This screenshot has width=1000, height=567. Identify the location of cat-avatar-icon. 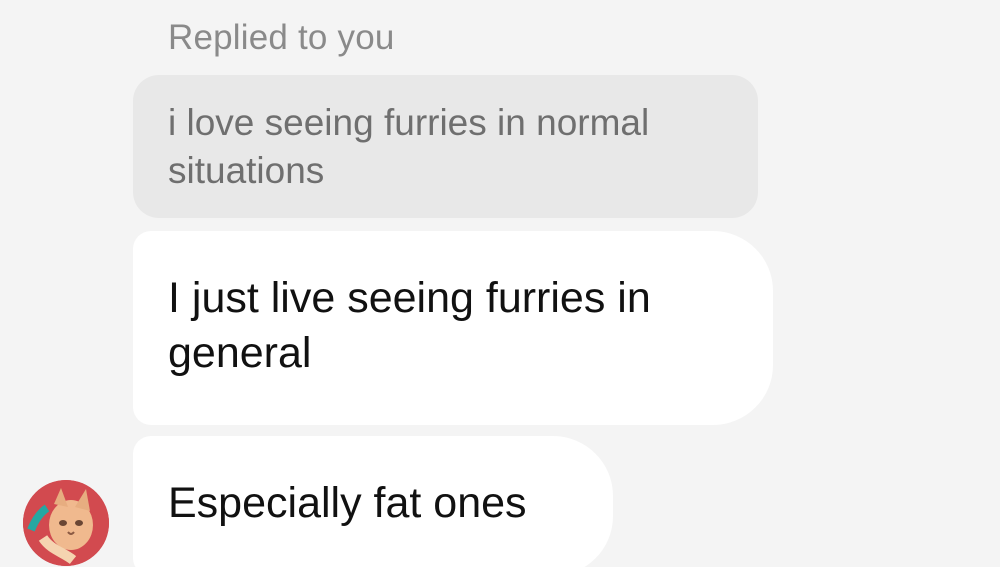
(66, 523).